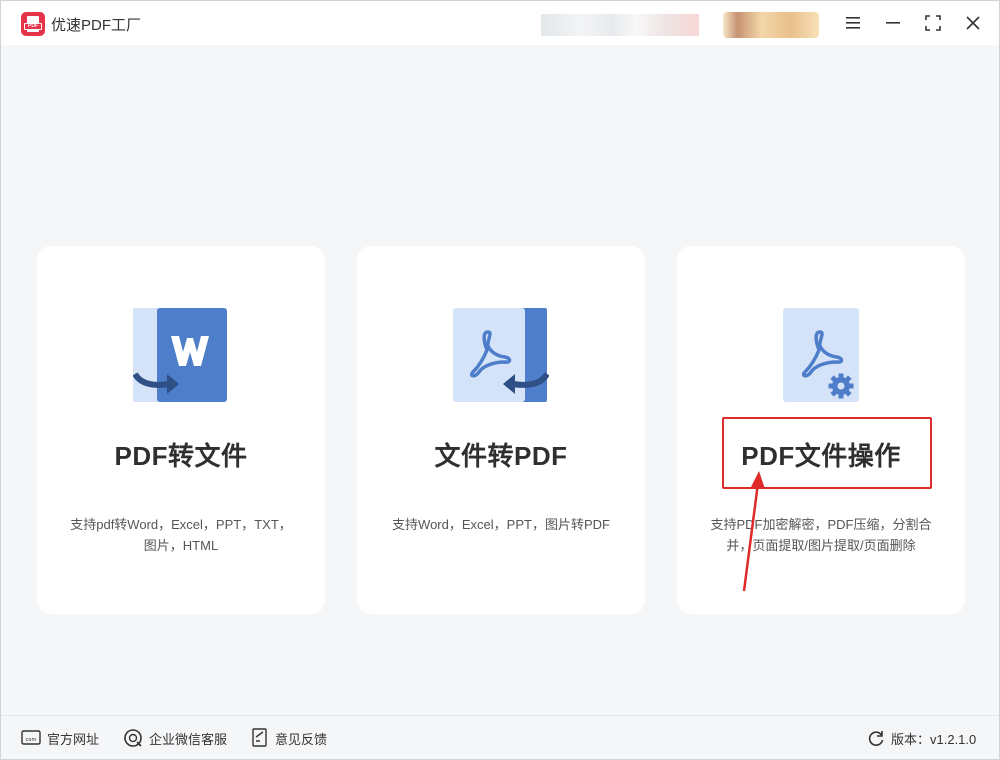  I want to click on card-description-line: 图片，HTML, so click(181, 545).